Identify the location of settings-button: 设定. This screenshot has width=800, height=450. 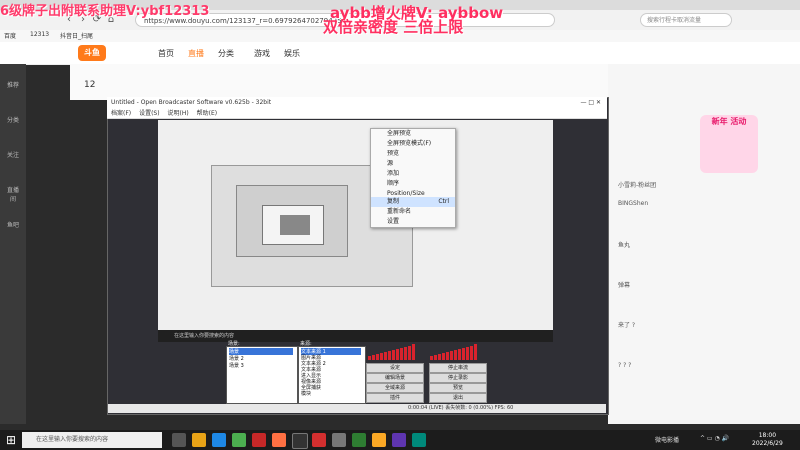
(395, 368).